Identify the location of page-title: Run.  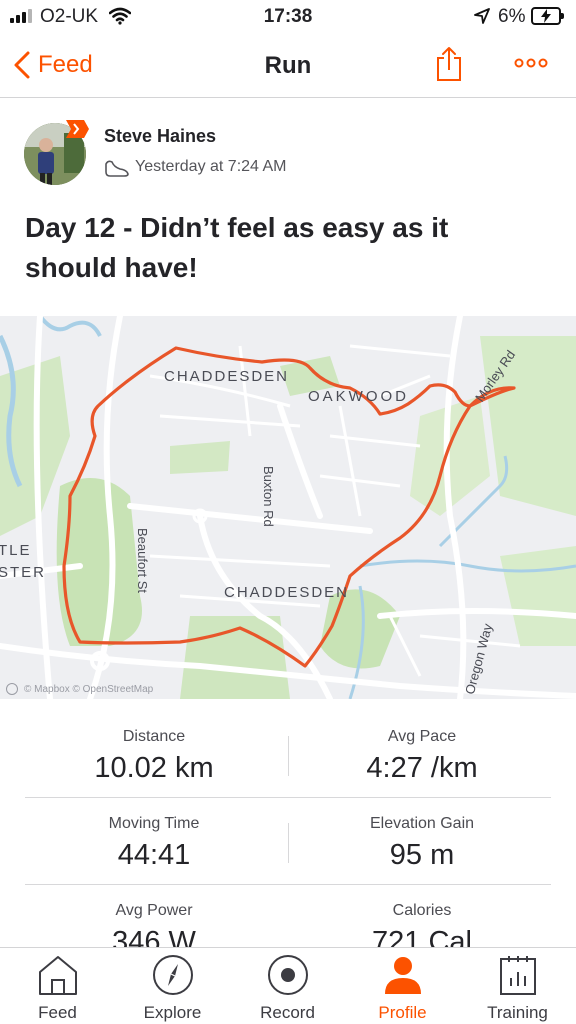
(288, 65).